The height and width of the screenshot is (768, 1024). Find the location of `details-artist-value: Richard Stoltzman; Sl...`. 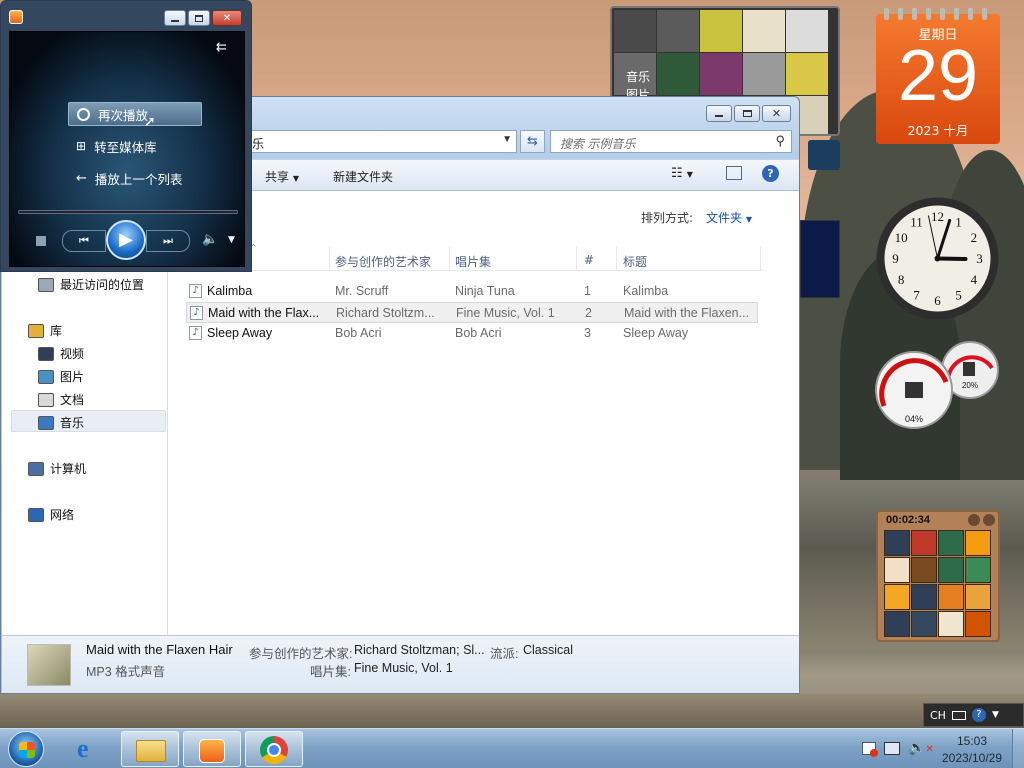

details-artist-value: Richard Stoltzman; Sl... is located at coordinates (419, 650).